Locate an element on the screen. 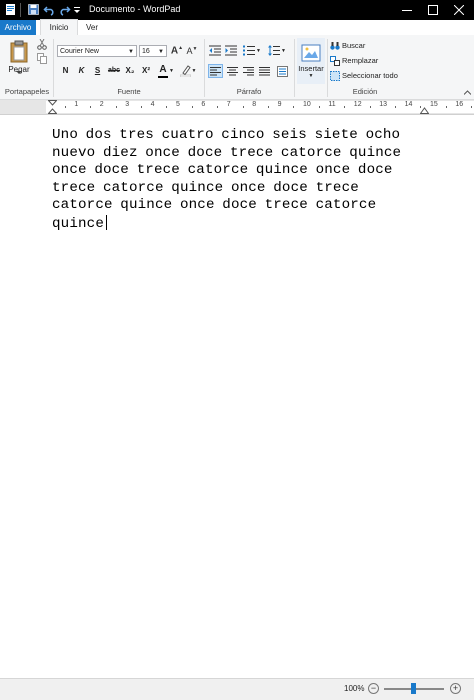 The width and height of the screenshot is (474, 700). maximize-button is located at coordinates (433, 10).